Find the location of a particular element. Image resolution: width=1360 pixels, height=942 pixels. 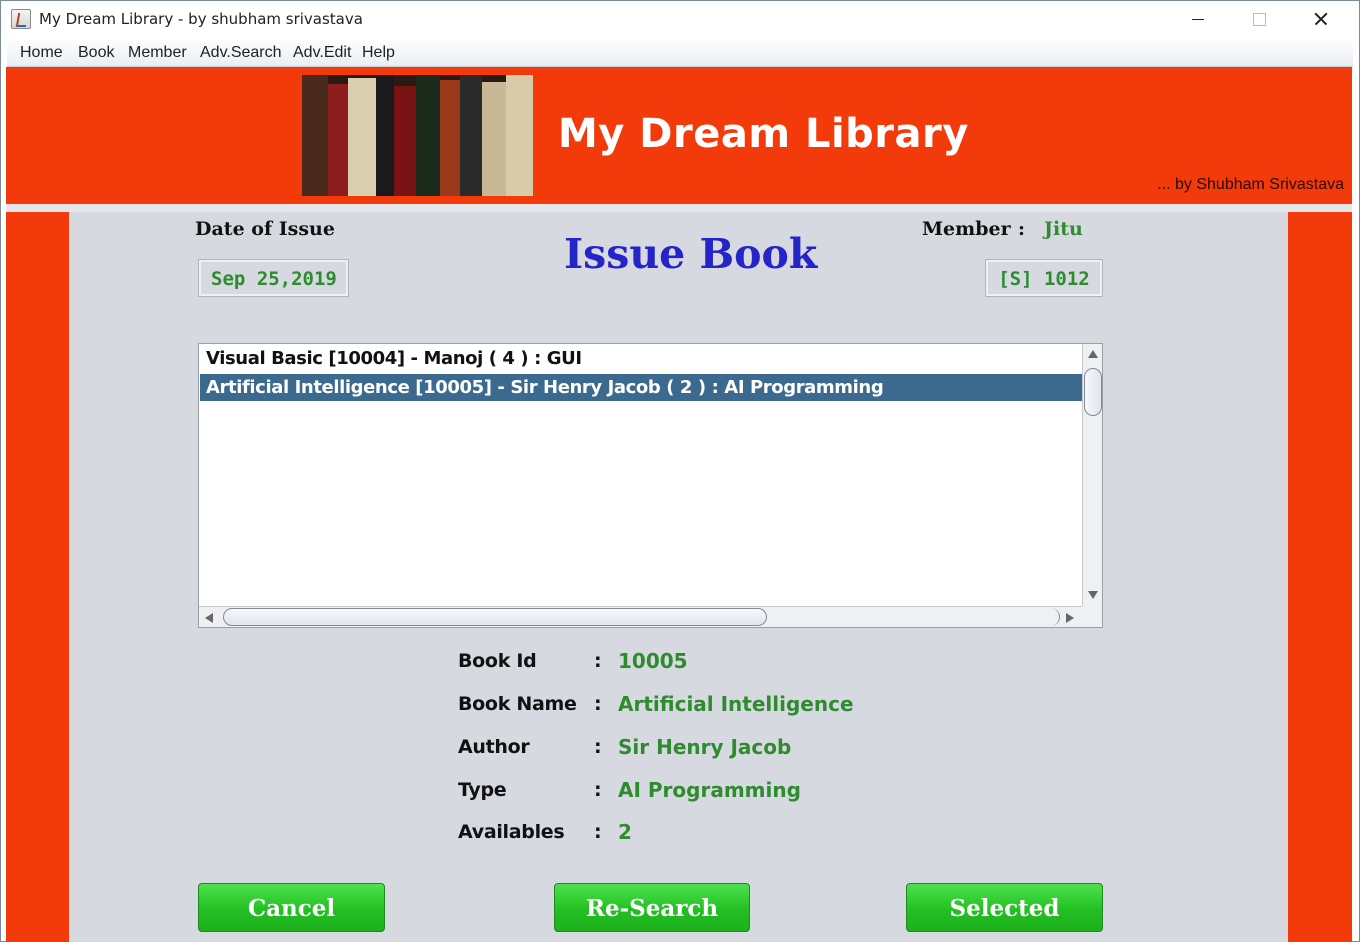

book-name-colon: : is located at coordinates (598, 704).